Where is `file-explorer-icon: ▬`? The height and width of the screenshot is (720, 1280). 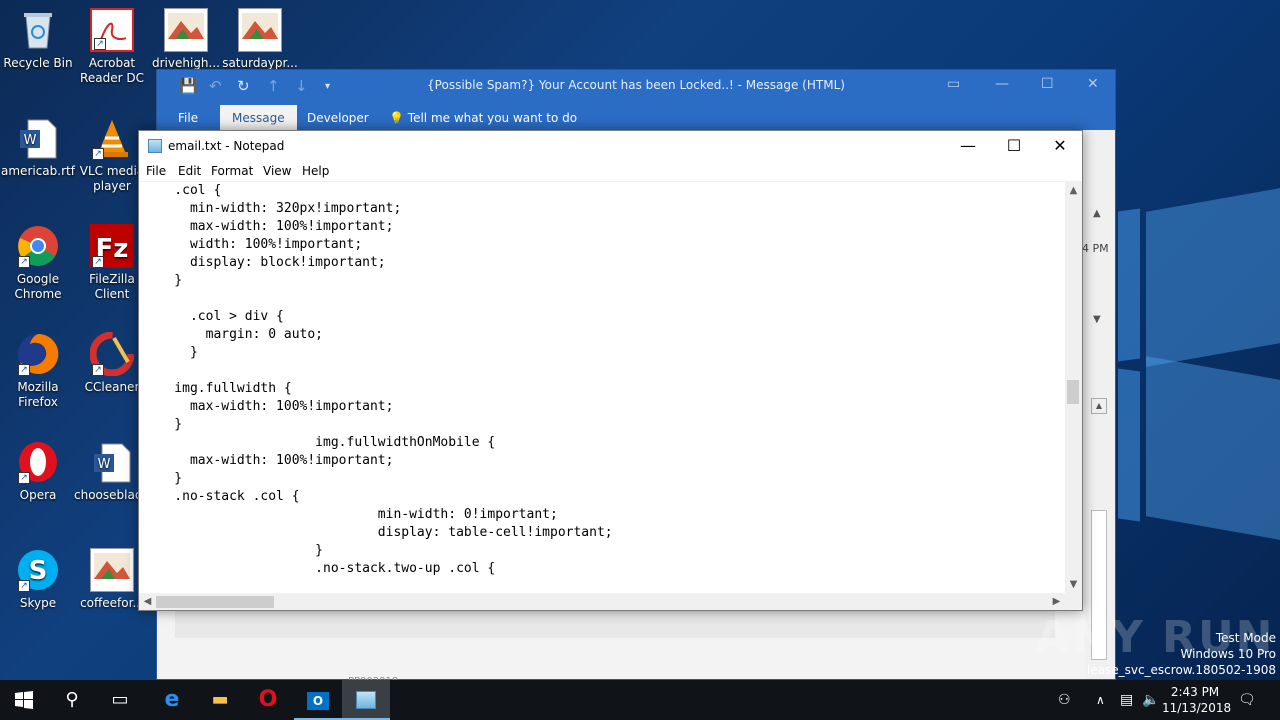 file-explorer-icon: ▬ is located at coordinates (220, 700).